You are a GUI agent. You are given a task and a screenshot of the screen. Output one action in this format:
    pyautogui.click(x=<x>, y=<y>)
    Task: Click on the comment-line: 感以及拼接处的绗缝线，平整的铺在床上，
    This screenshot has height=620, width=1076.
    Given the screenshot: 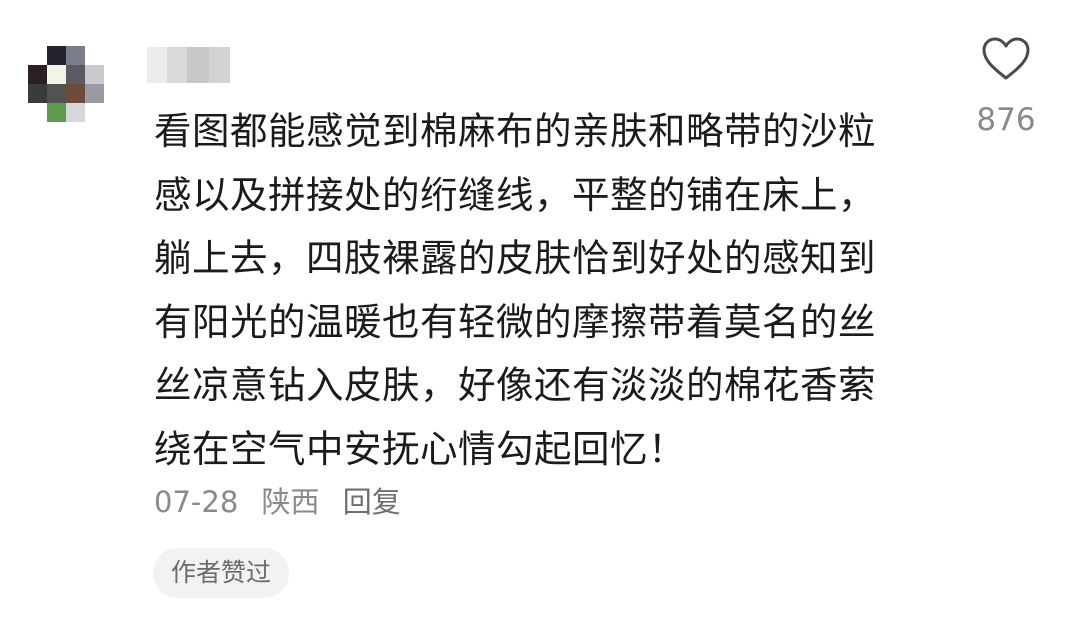 What is the action you would take?
    pyautogui.click(x=515, y=194)
    